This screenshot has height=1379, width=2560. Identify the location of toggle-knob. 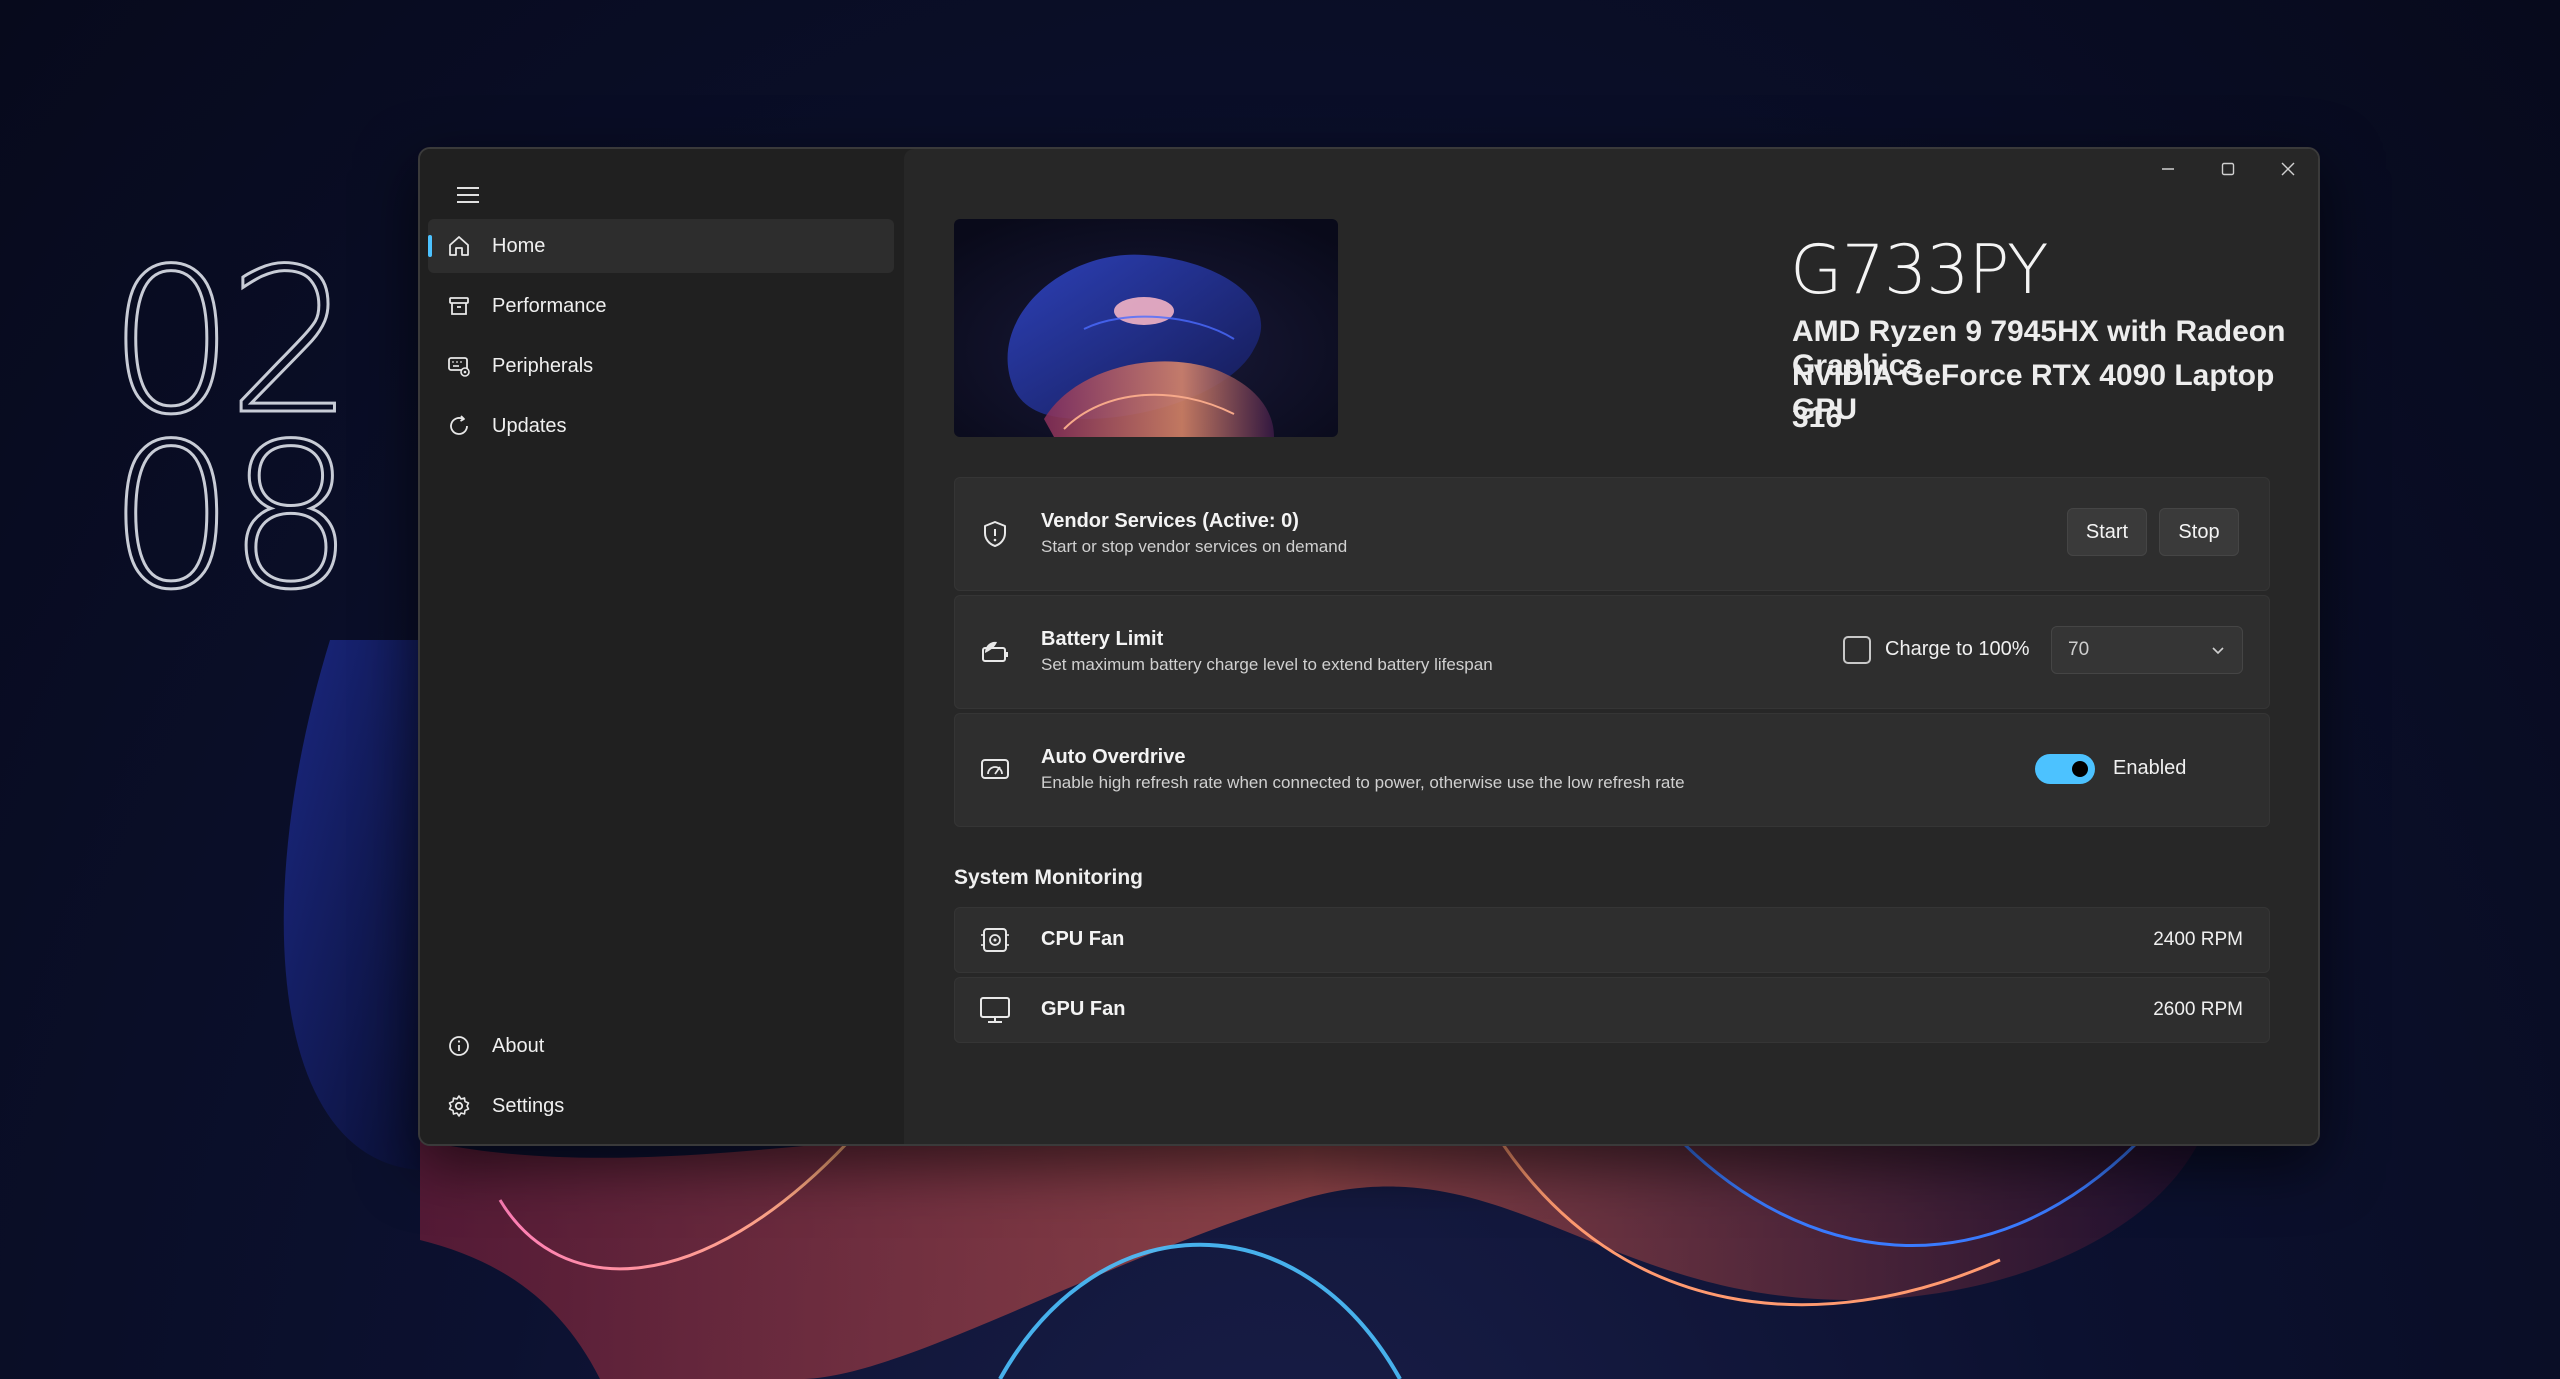
(2080, 769).